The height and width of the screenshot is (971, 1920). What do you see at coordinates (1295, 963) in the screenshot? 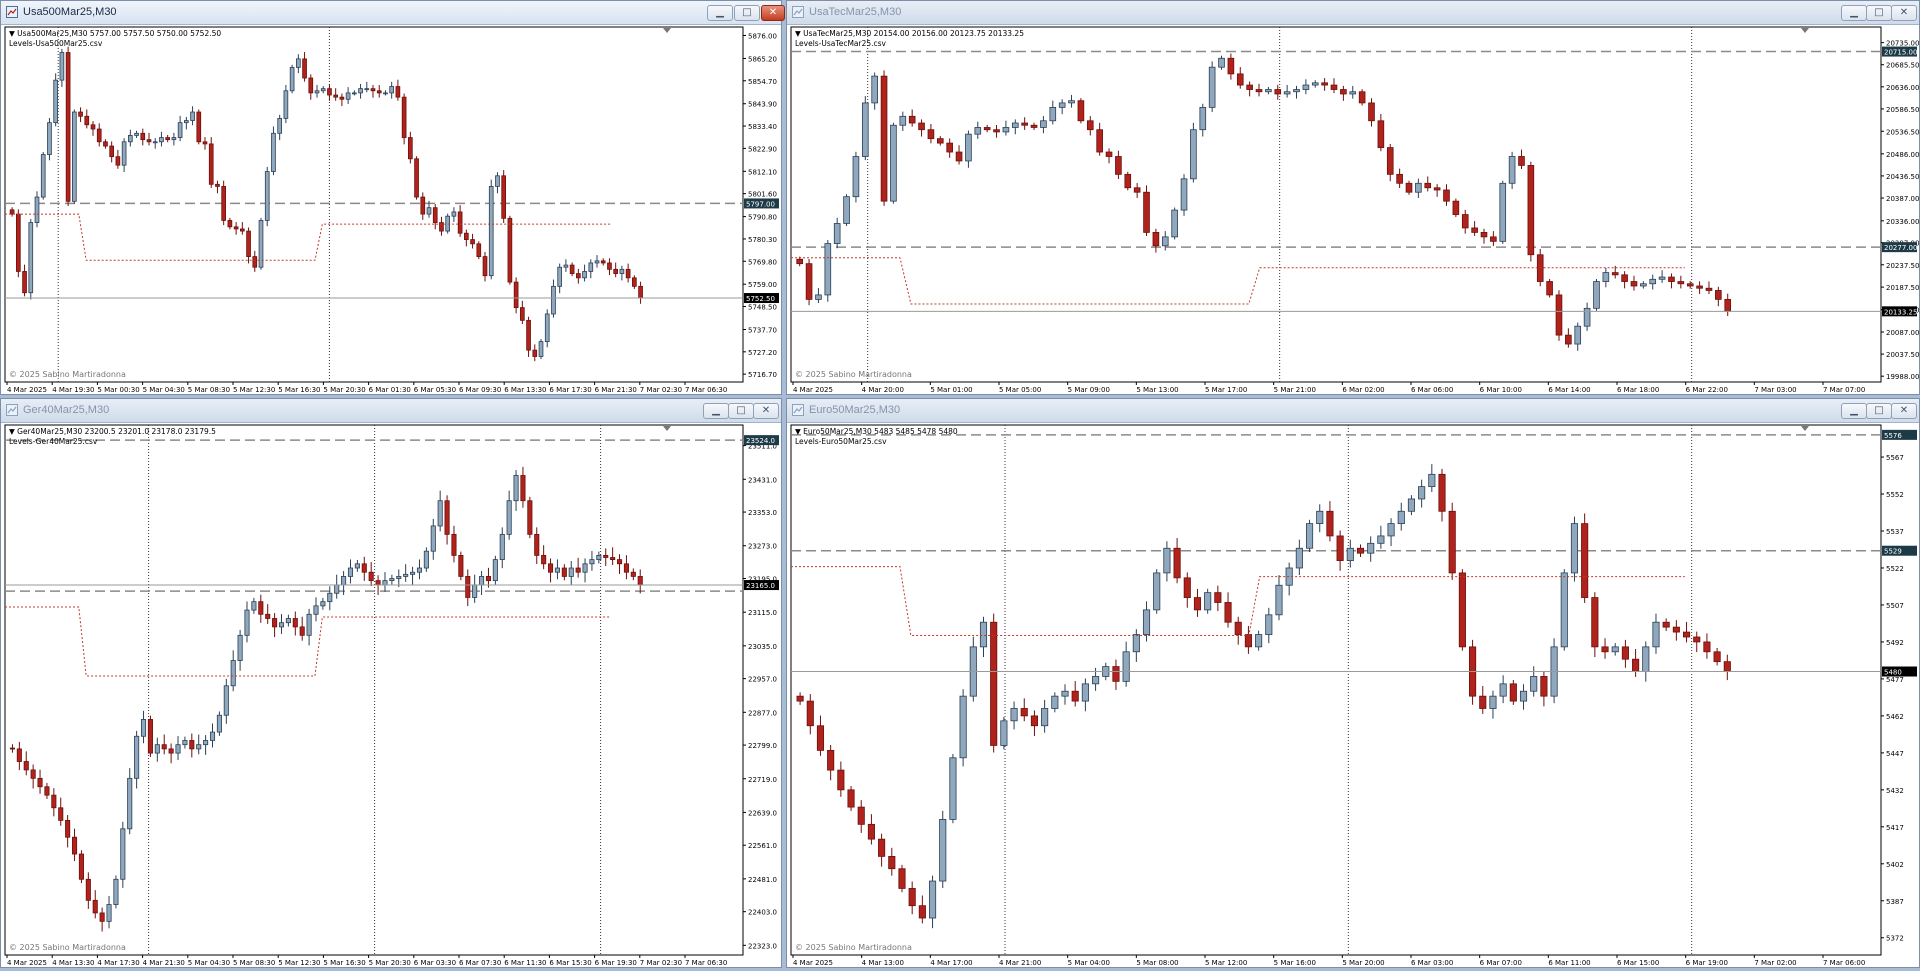
I see `x-tick-label: 5 Mar 16:00` at bounding box center [1295, 963].